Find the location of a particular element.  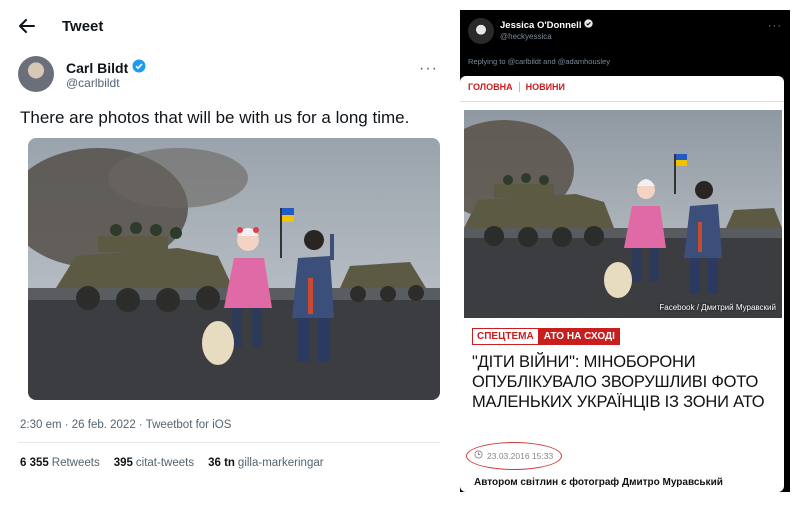

article-date-row: 23.03.2016 15:33 is located at coordinates (513, 455).